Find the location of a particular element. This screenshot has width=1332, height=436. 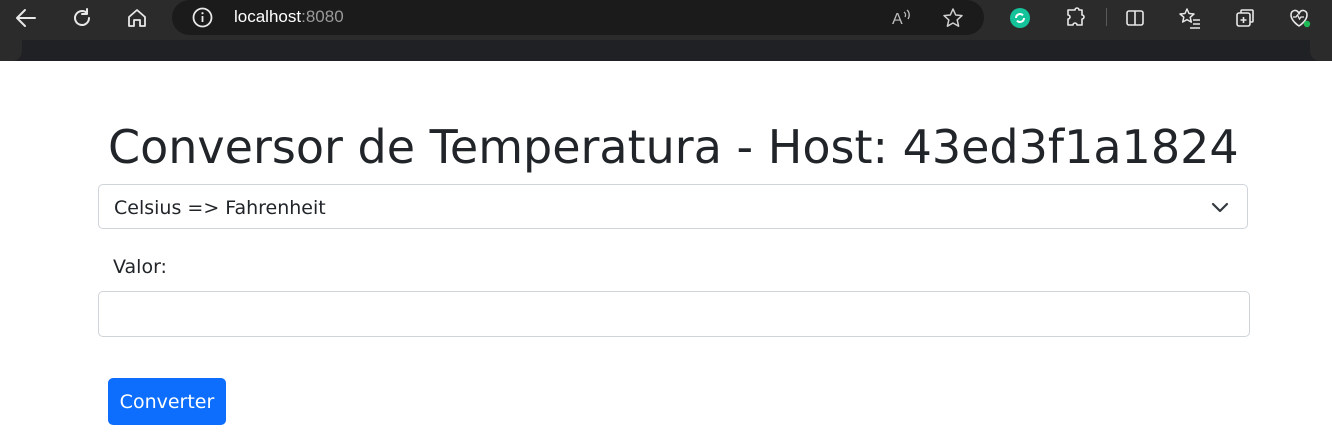

split-screen-icon is located at coordinates (1135, 18).